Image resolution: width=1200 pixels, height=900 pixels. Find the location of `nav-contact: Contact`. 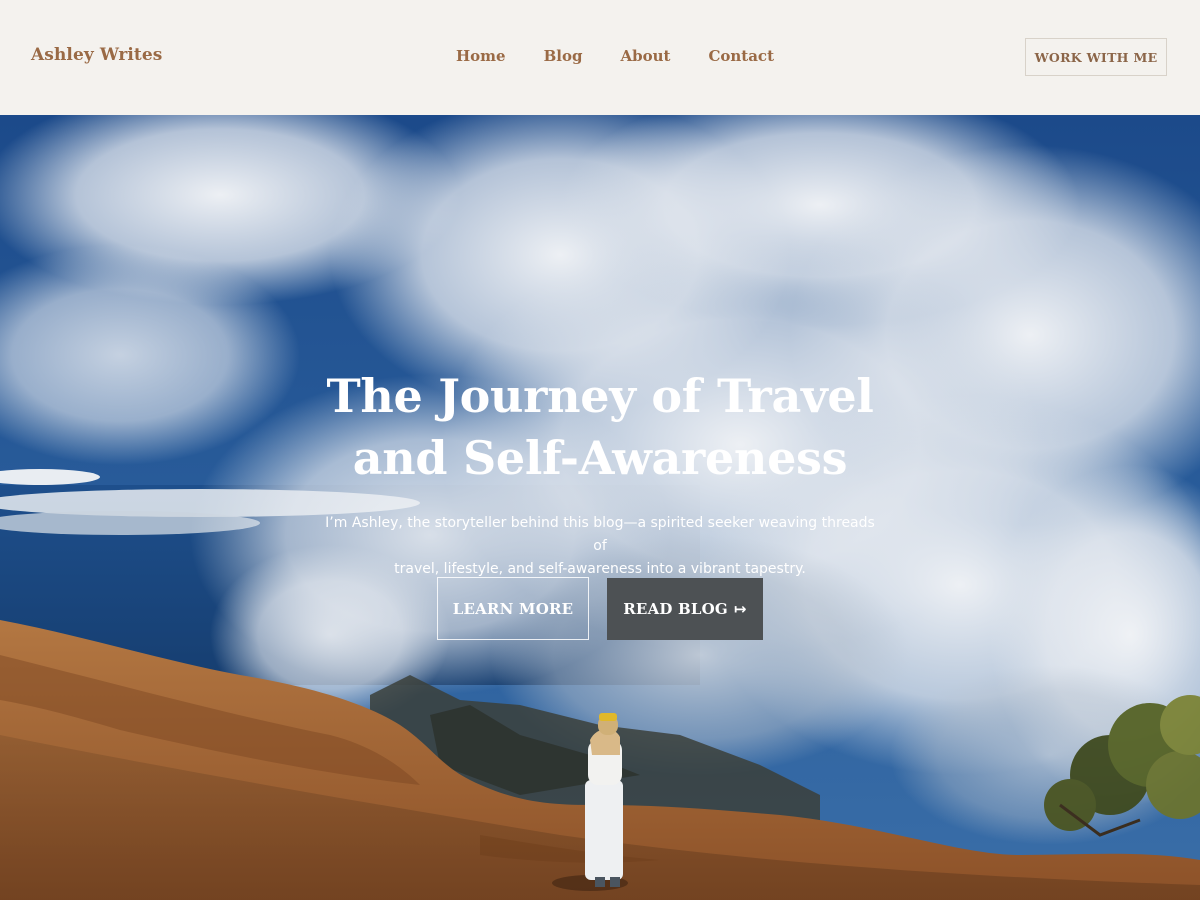

nav-contact: Contact is located at coordinates (741, 56).